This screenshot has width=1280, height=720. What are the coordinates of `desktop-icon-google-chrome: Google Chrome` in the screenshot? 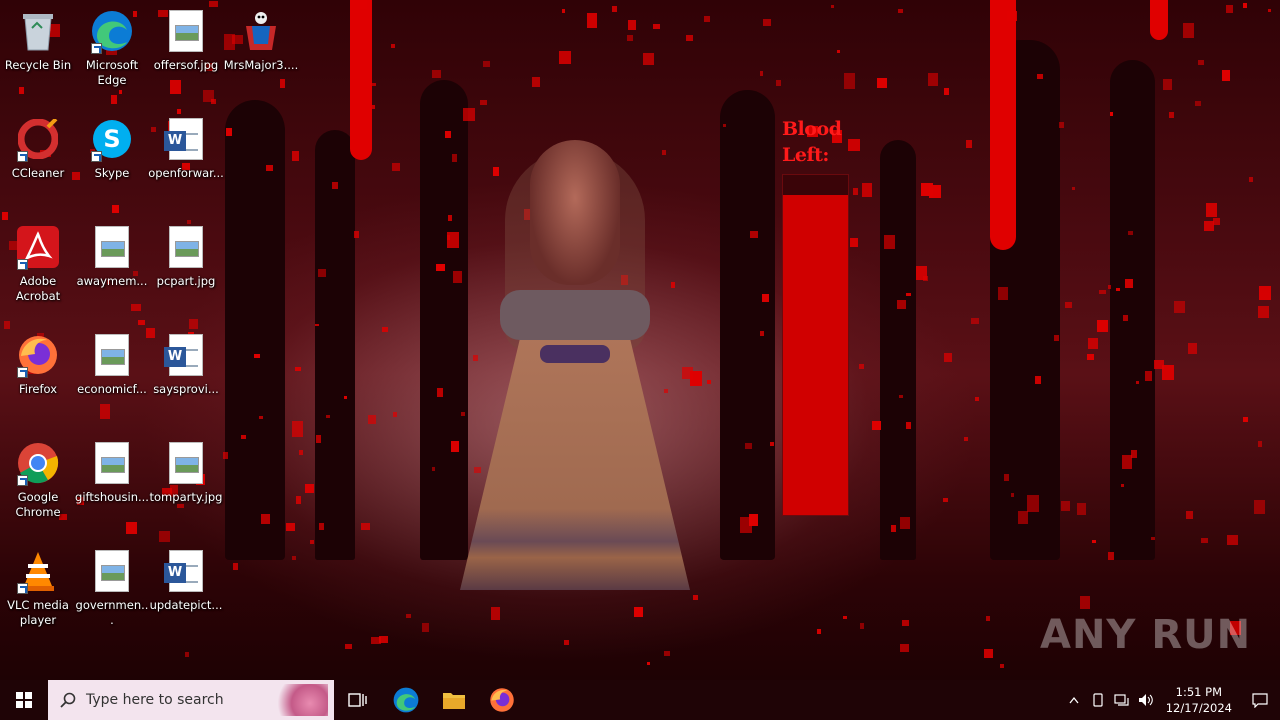 It's located at (38, 481).